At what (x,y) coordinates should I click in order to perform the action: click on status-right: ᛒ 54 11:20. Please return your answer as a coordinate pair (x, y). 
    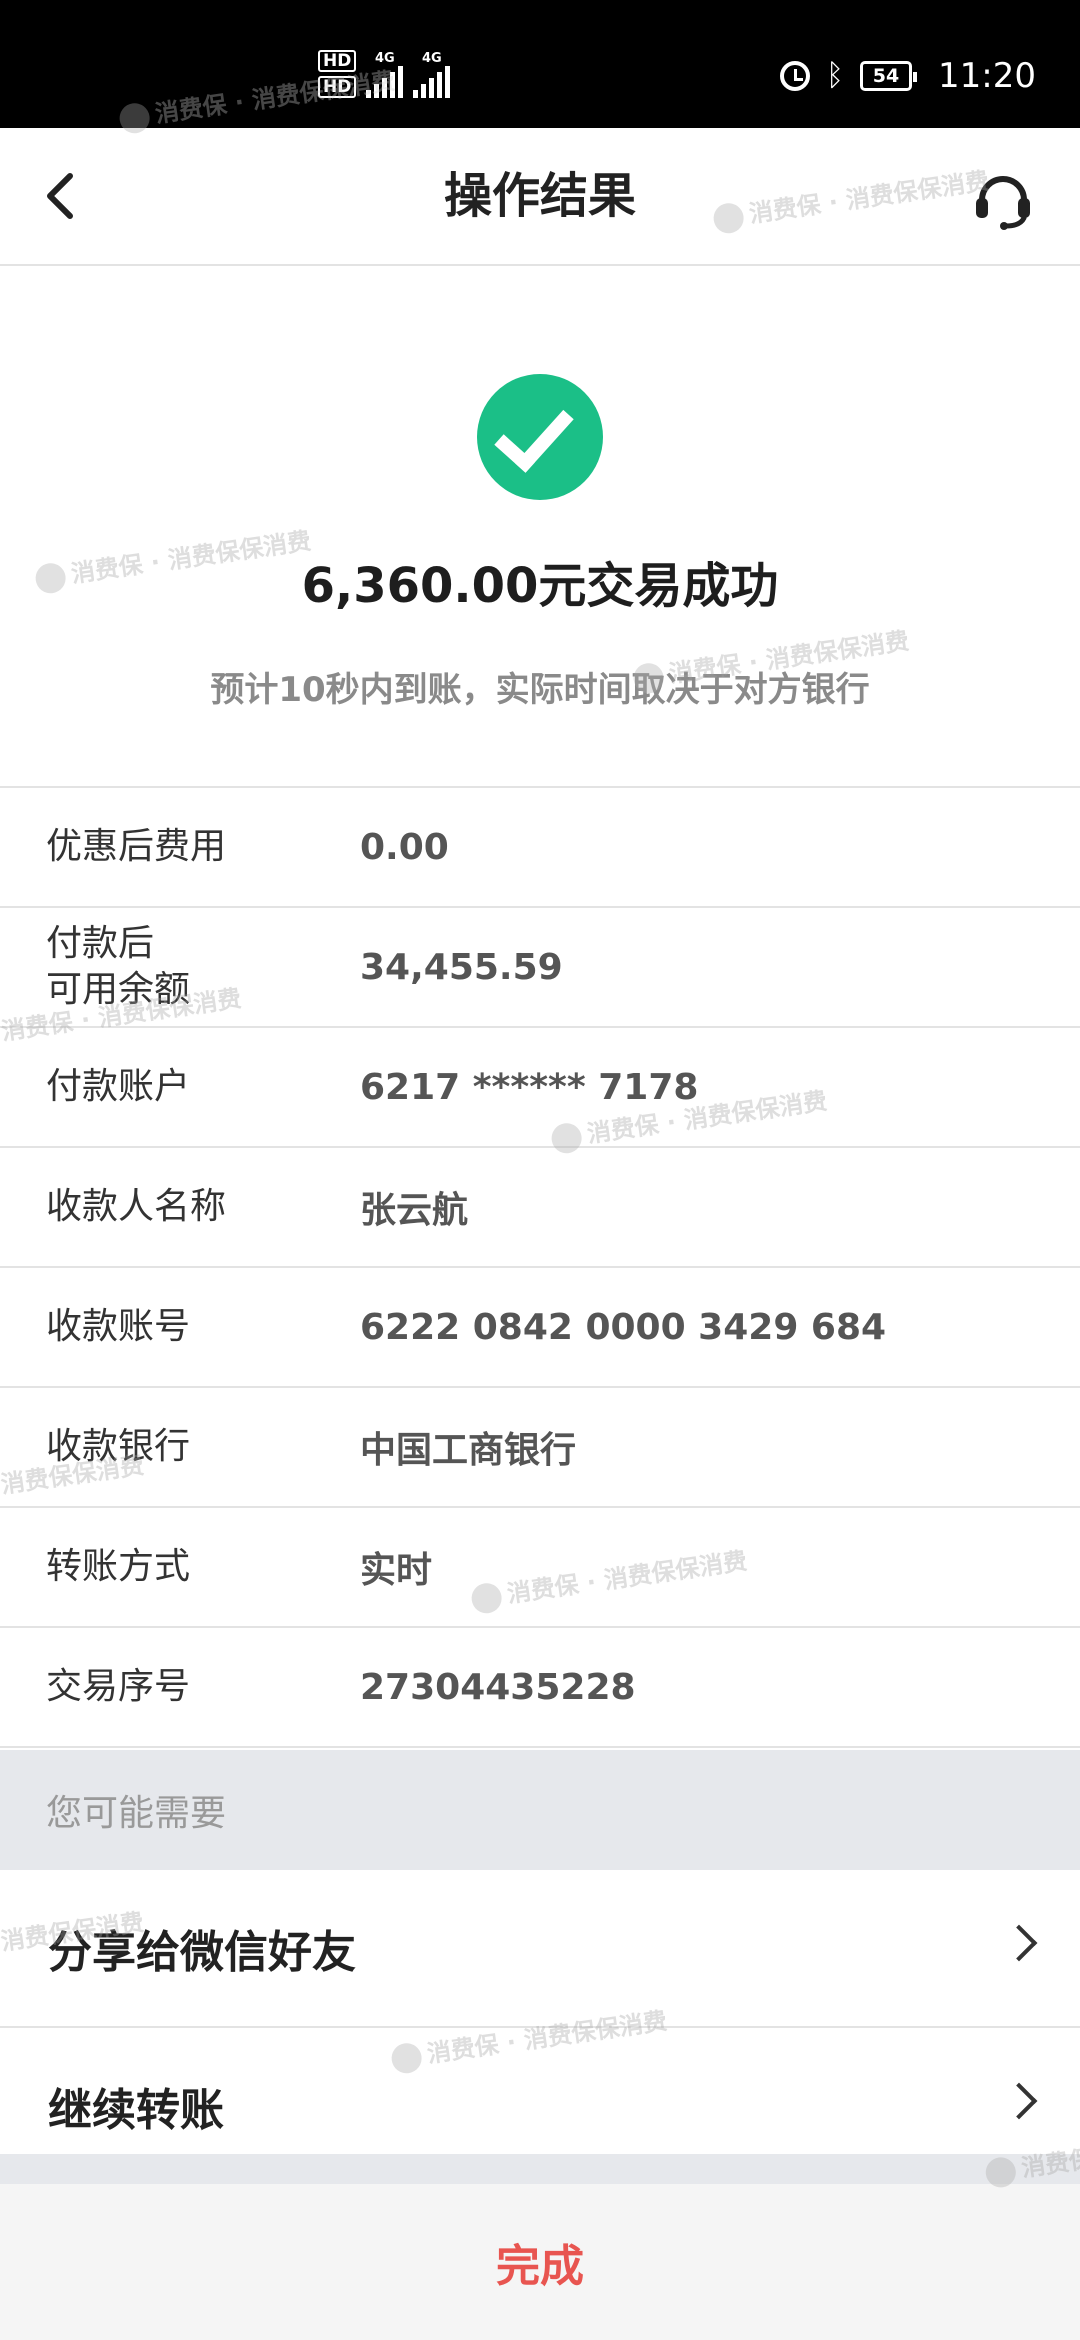
    Looking at the image, I should click on (908, 76).